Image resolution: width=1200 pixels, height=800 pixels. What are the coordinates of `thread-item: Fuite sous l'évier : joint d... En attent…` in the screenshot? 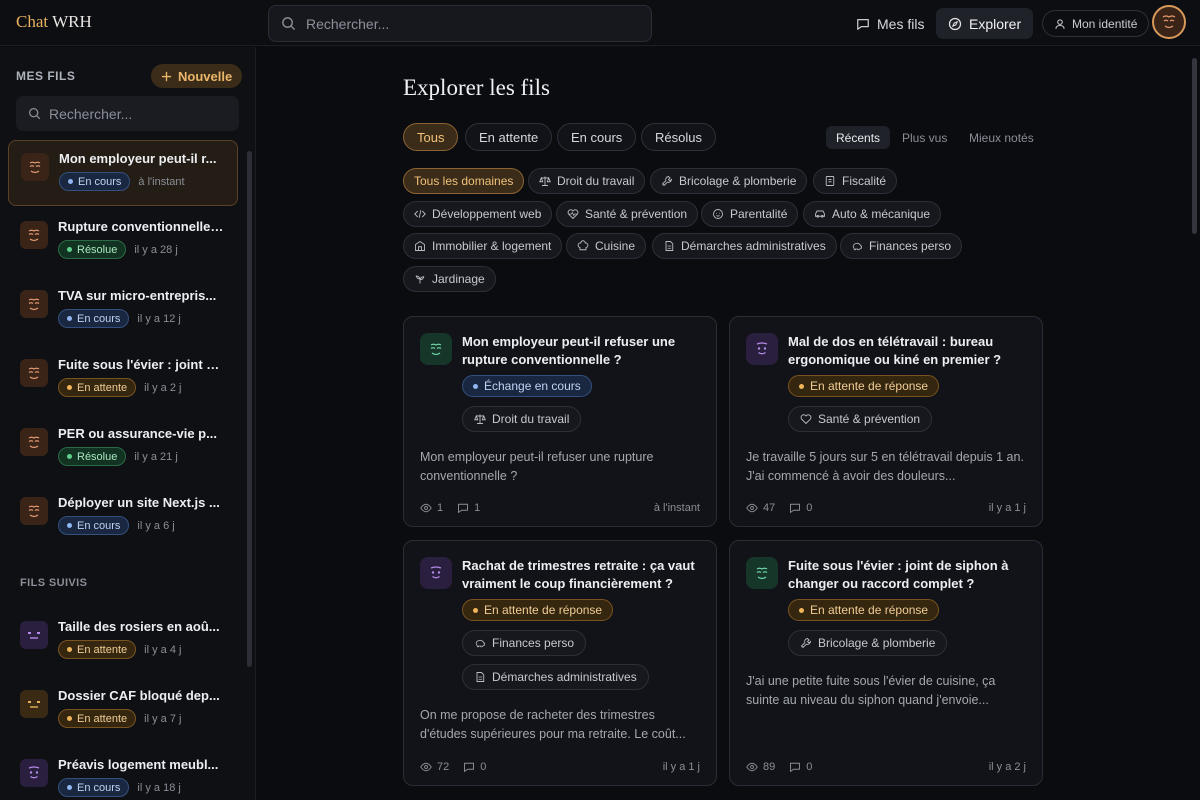 It's located at (123, 380).